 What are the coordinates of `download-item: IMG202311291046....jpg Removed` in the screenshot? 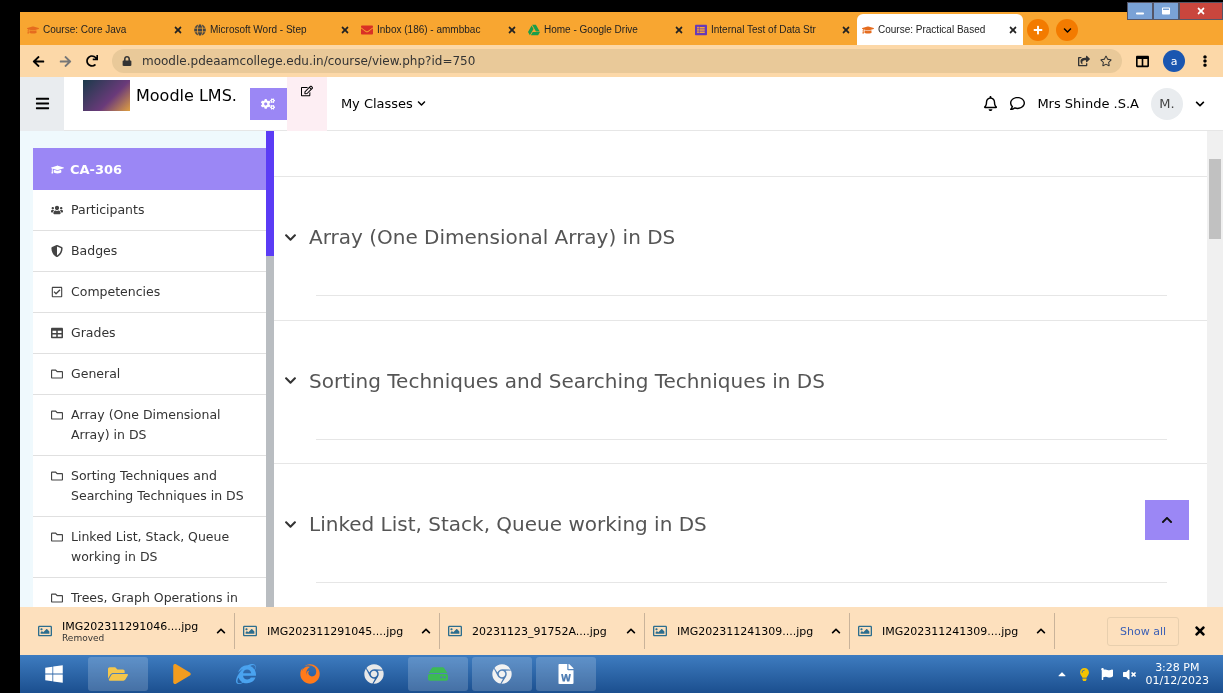 It's located at (132, 631).